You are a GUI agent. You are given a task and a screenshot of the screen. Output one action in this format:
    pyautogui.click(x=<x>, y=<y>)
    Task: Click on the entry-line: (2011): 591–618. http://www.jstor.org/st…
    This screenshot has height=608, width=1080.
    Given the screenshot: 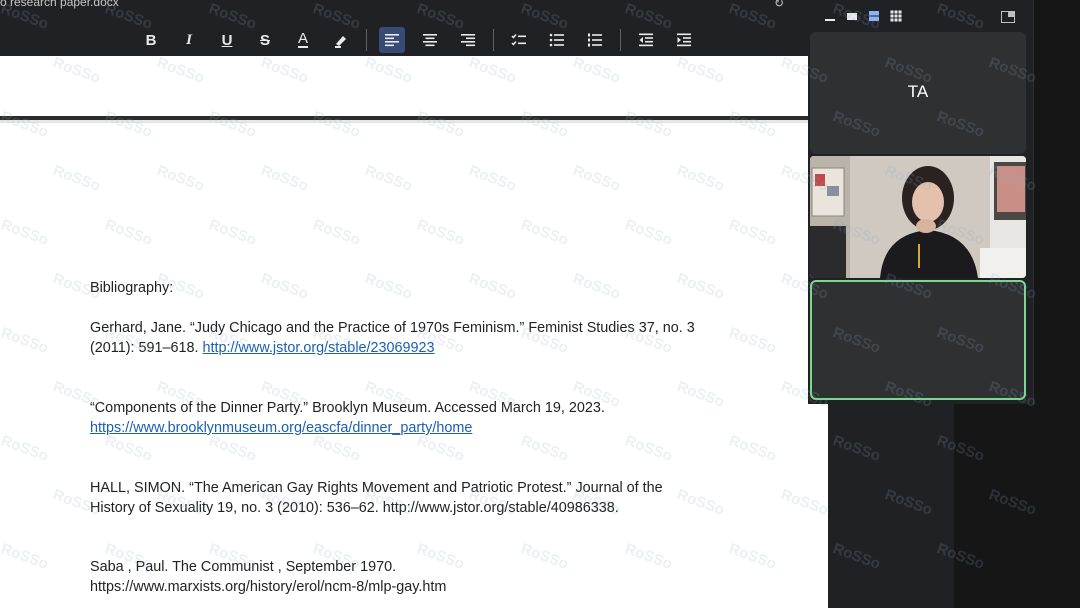 What is the action you would take?
    pyautogui.click(x=392, y=348)
    